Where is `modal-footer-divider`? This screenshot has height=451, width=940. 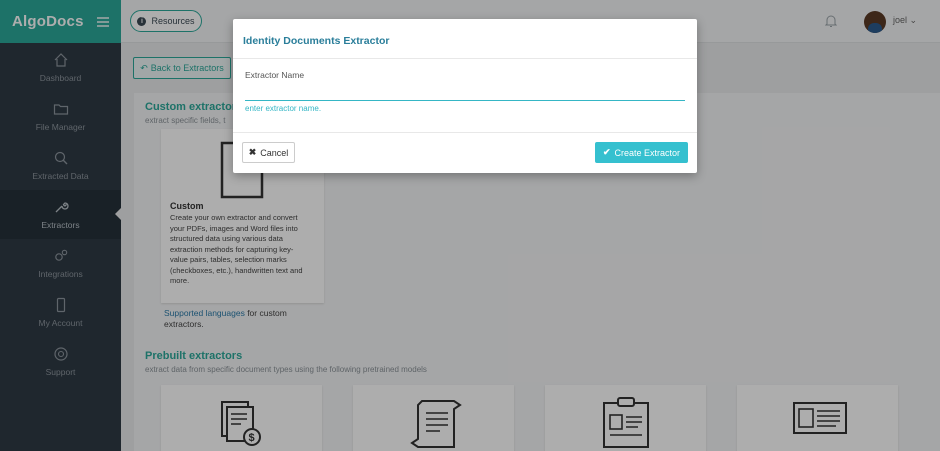
modal-footer-divider is located at coordinates (465, 132).